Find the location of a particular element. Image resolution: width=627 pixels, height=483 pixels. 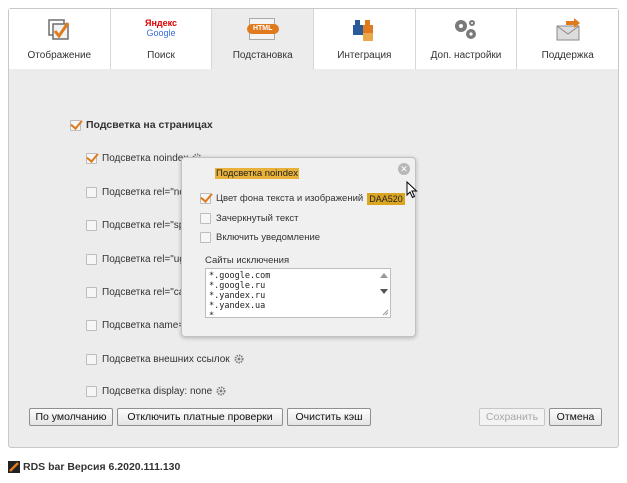

exceptions-label: Сайты исключения is located at coordinates (247, 260).